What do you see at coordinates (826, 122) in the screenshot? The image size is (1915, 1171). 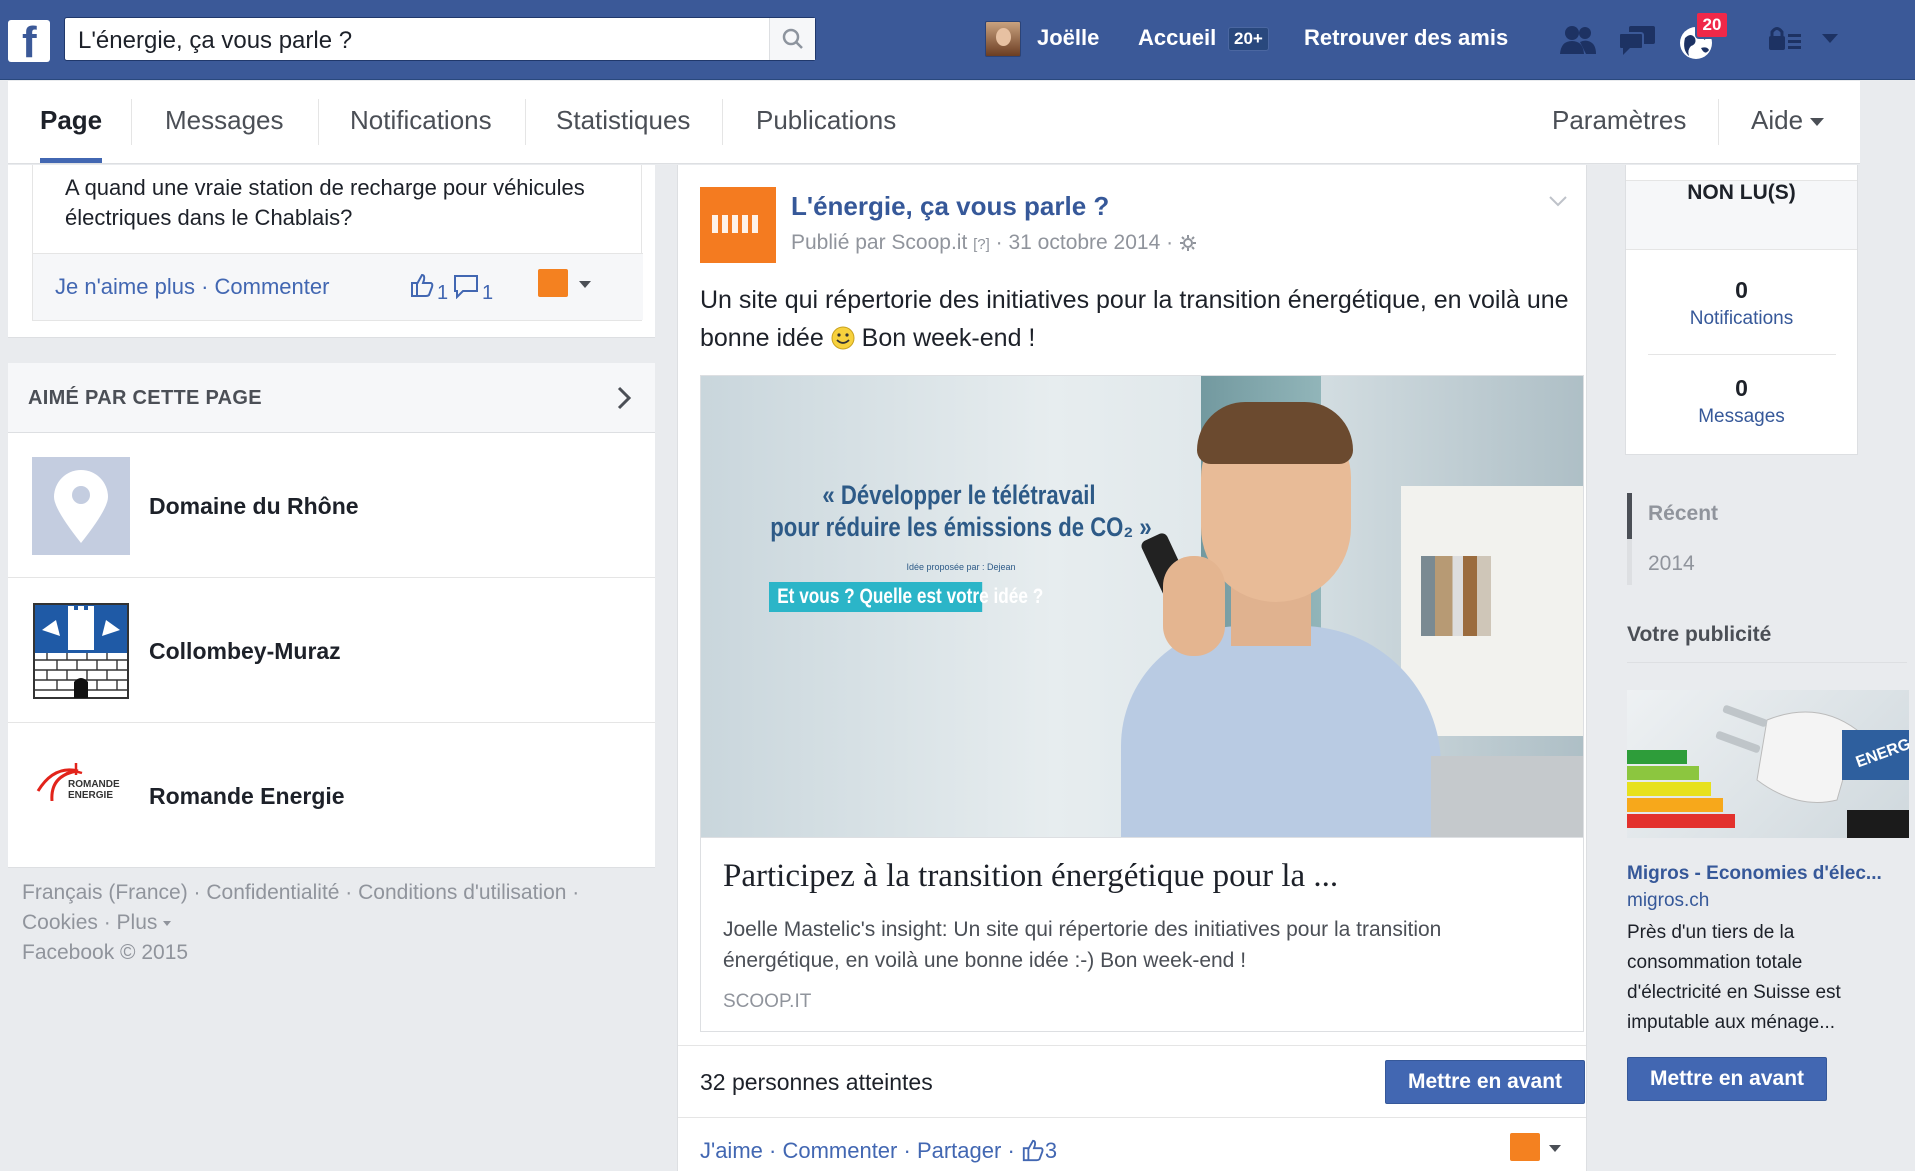 I see `tab-publishing-tools: Publications` at bounding box center [826, 122].